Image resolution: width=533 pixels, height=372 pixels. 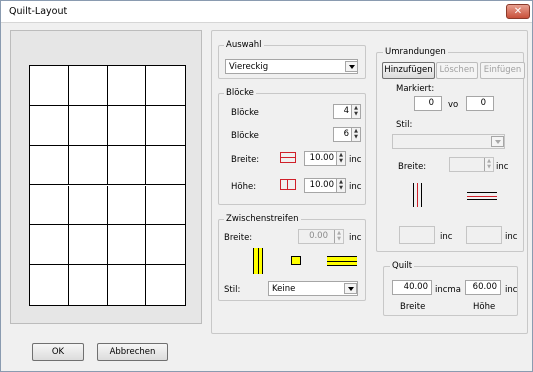 I want to click on block-height-stepper: 10.00 ▲ ▼, so click(x=325, y=185).